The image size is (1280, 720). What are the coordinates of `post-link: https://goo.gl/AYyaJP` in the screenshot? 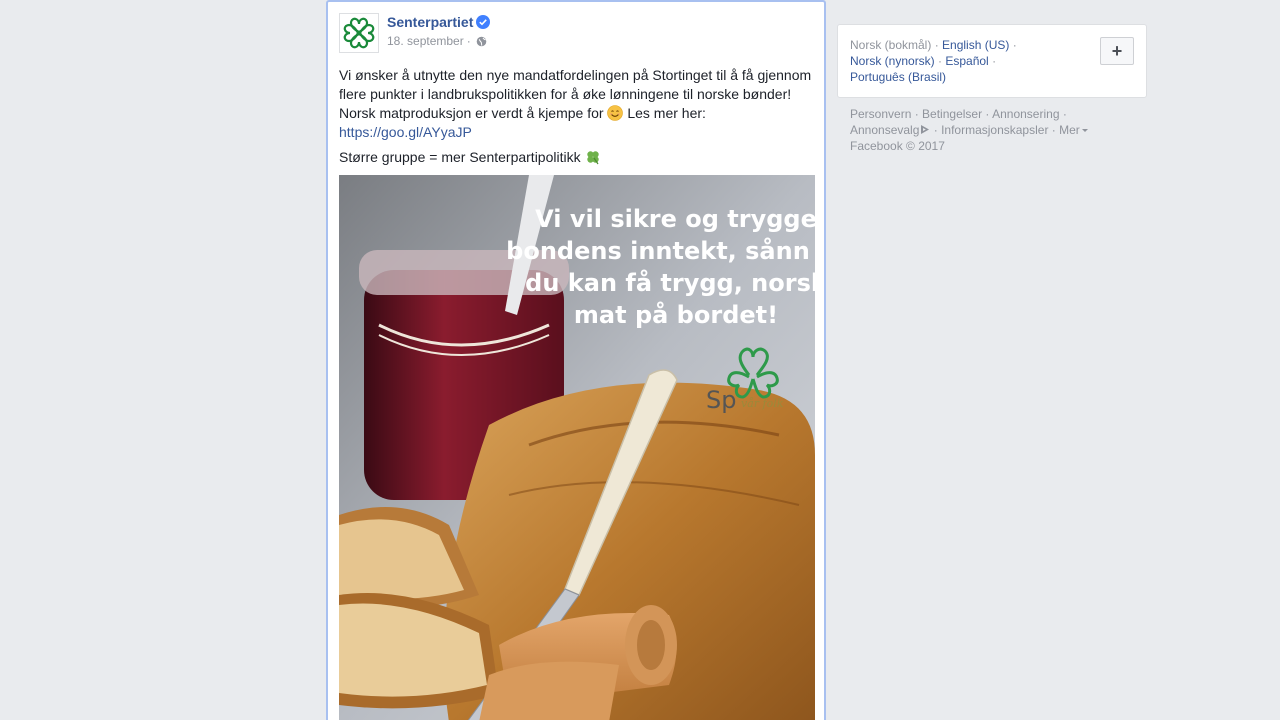 It's located at (405, 132).